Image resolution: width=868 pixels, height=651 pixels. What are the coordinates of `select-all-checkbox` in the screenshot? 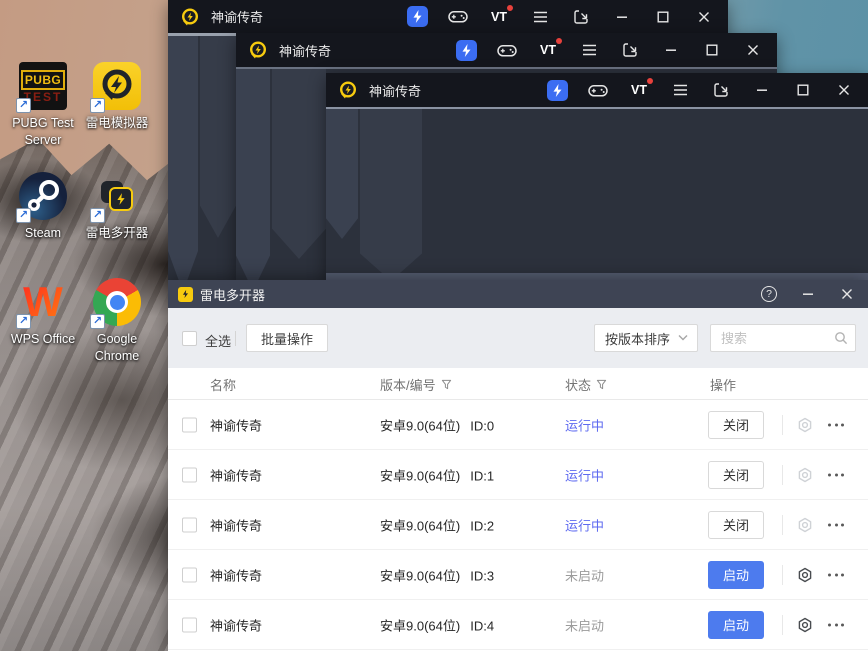 It's located at (189, 338).